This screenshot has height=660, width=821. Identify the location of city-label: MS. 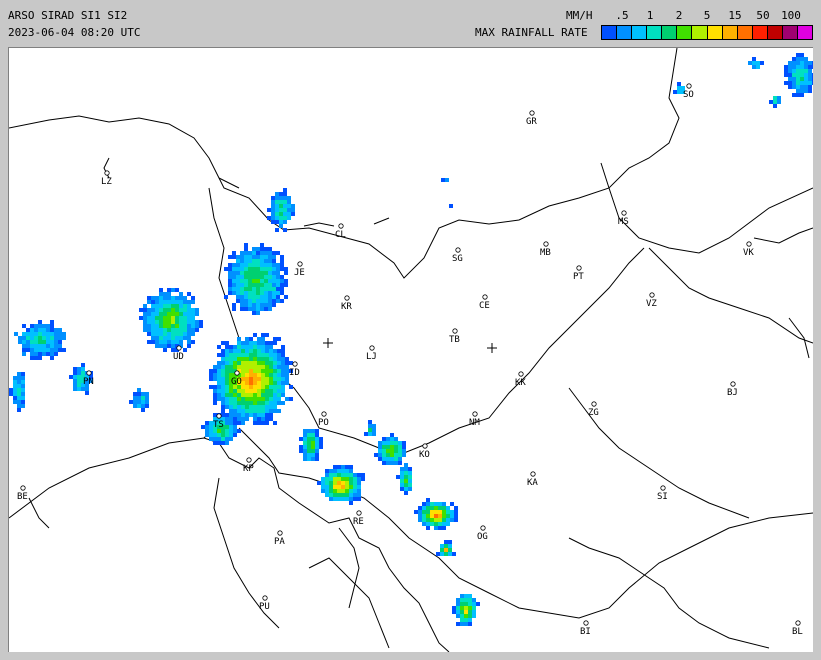
(623, 222).